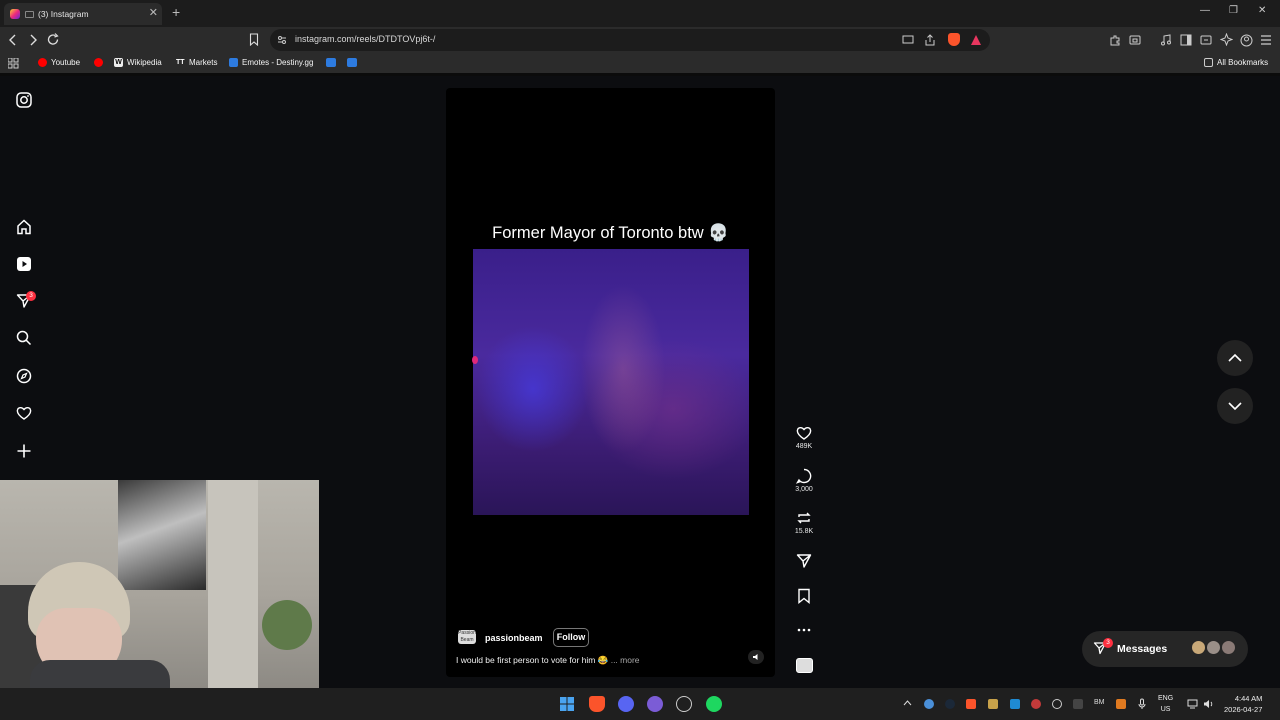  What do you see at coordinates (626, 704) in the screenshot?
I see `discord-icon` at bounding box center [626, 704].